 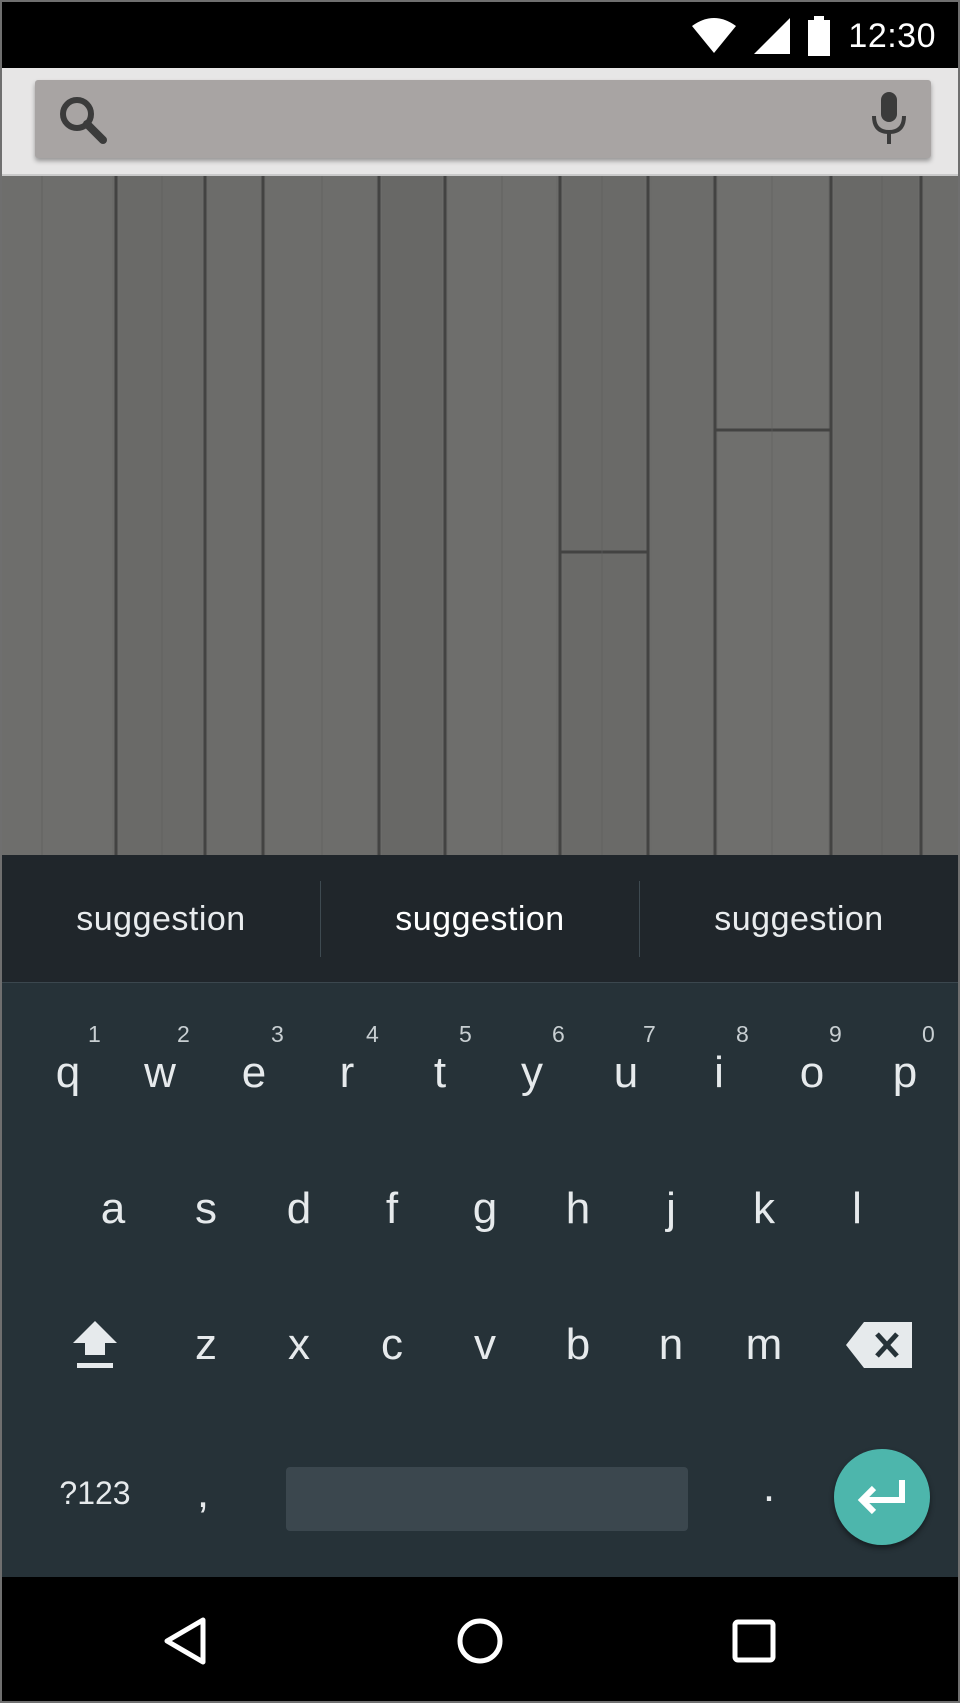 I want to click on key-t: 5 t, so click(x=440, y=1072).